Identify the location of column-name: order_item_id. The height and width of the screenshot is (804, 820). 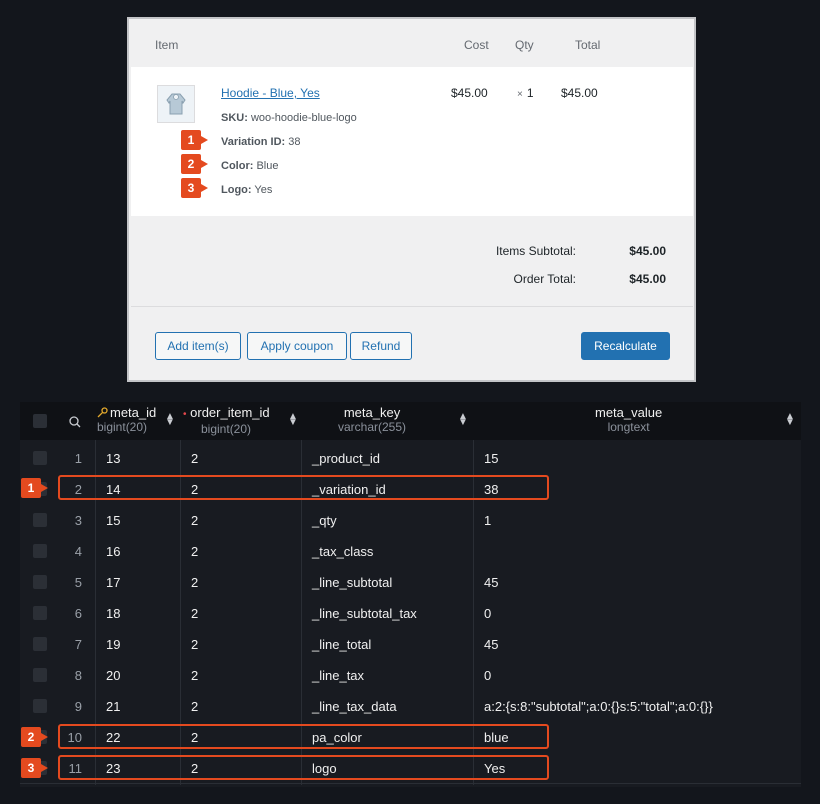
(230, 412).